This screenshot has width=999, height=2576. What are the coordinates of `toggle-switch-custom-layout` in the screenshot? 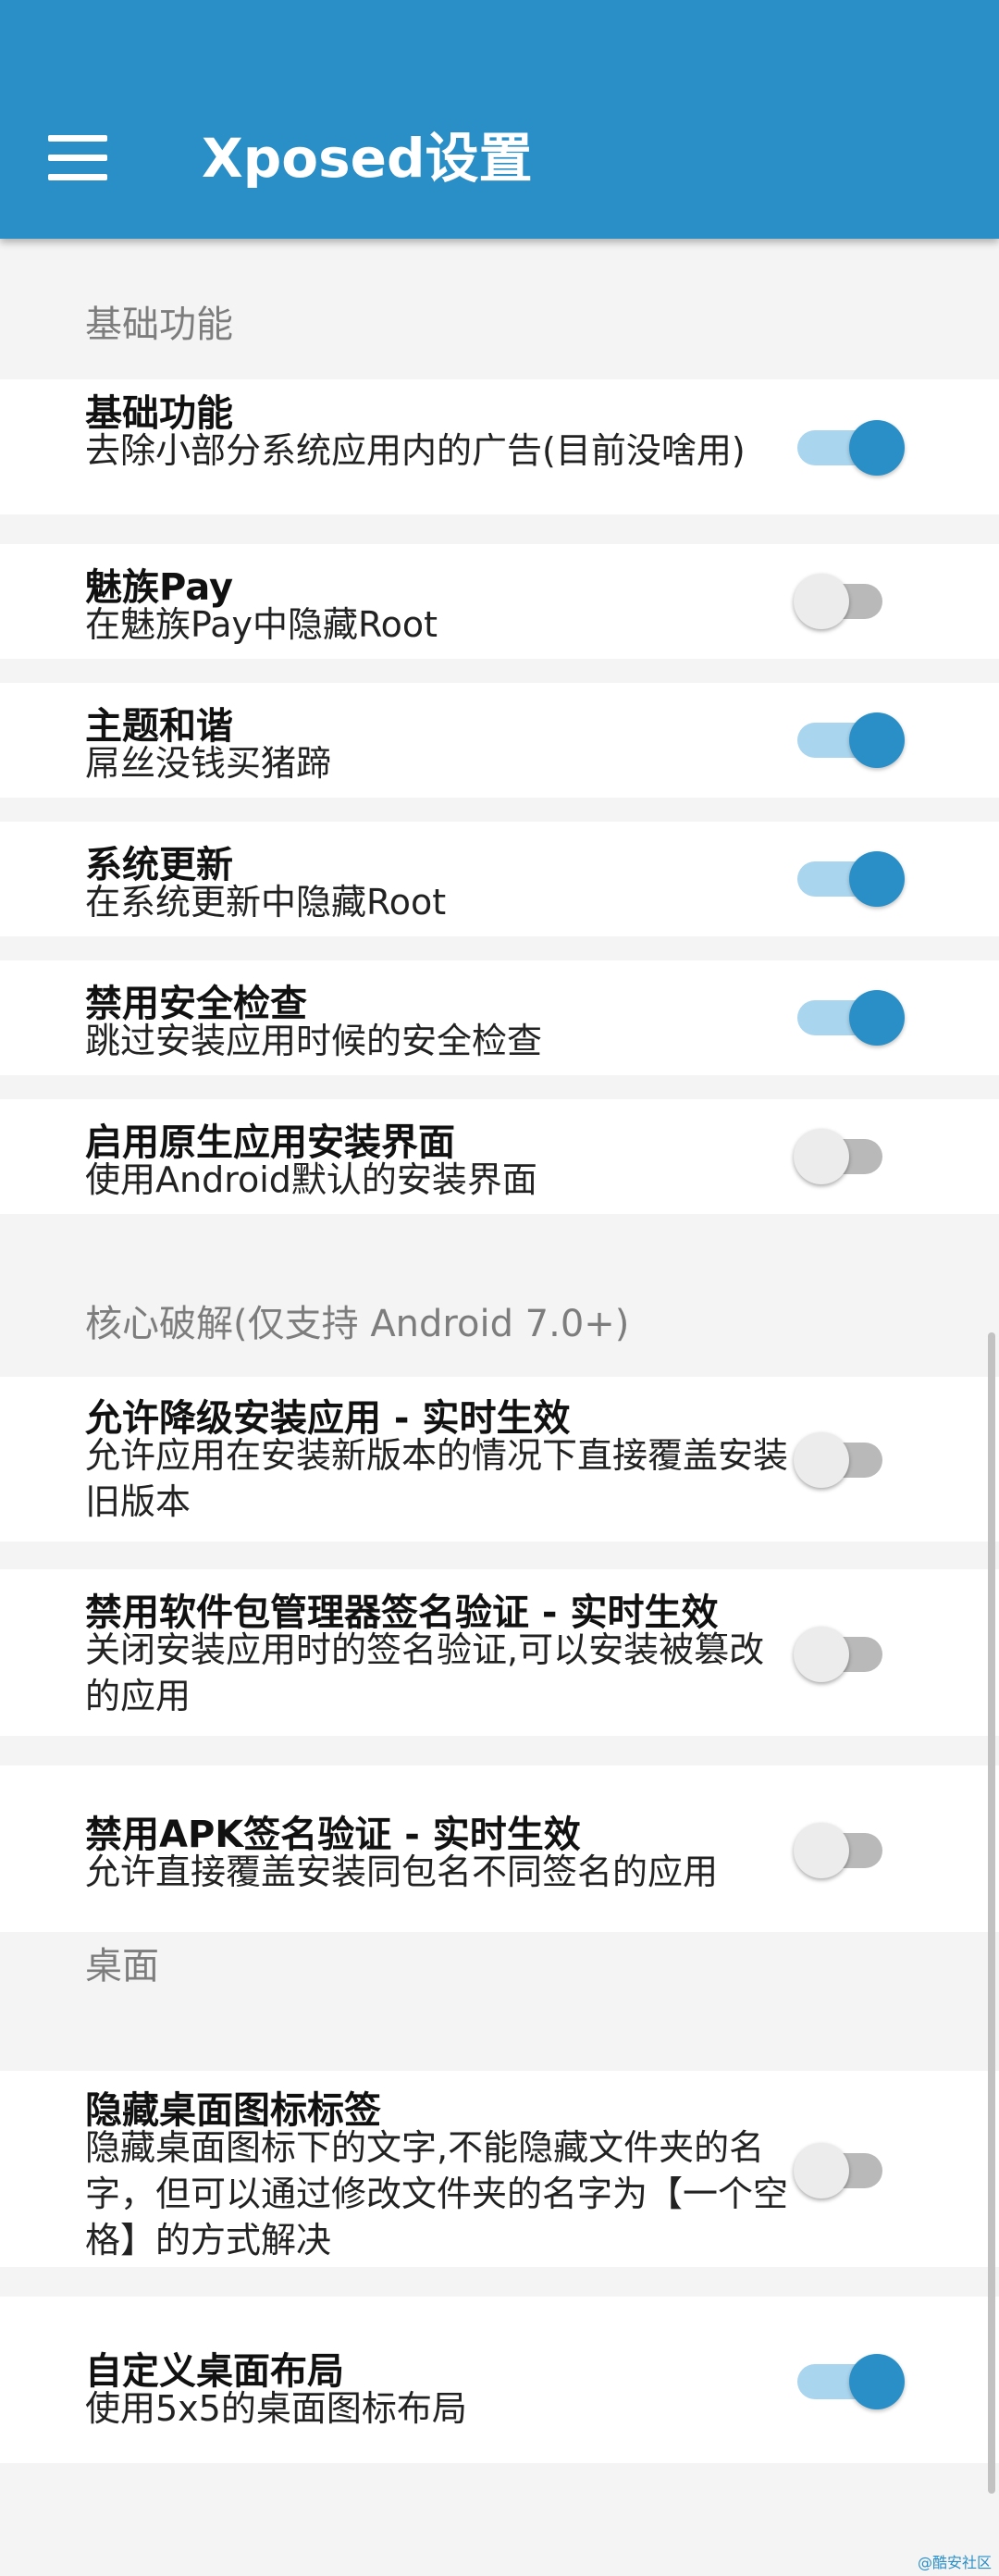 It's located at (850, 2382).